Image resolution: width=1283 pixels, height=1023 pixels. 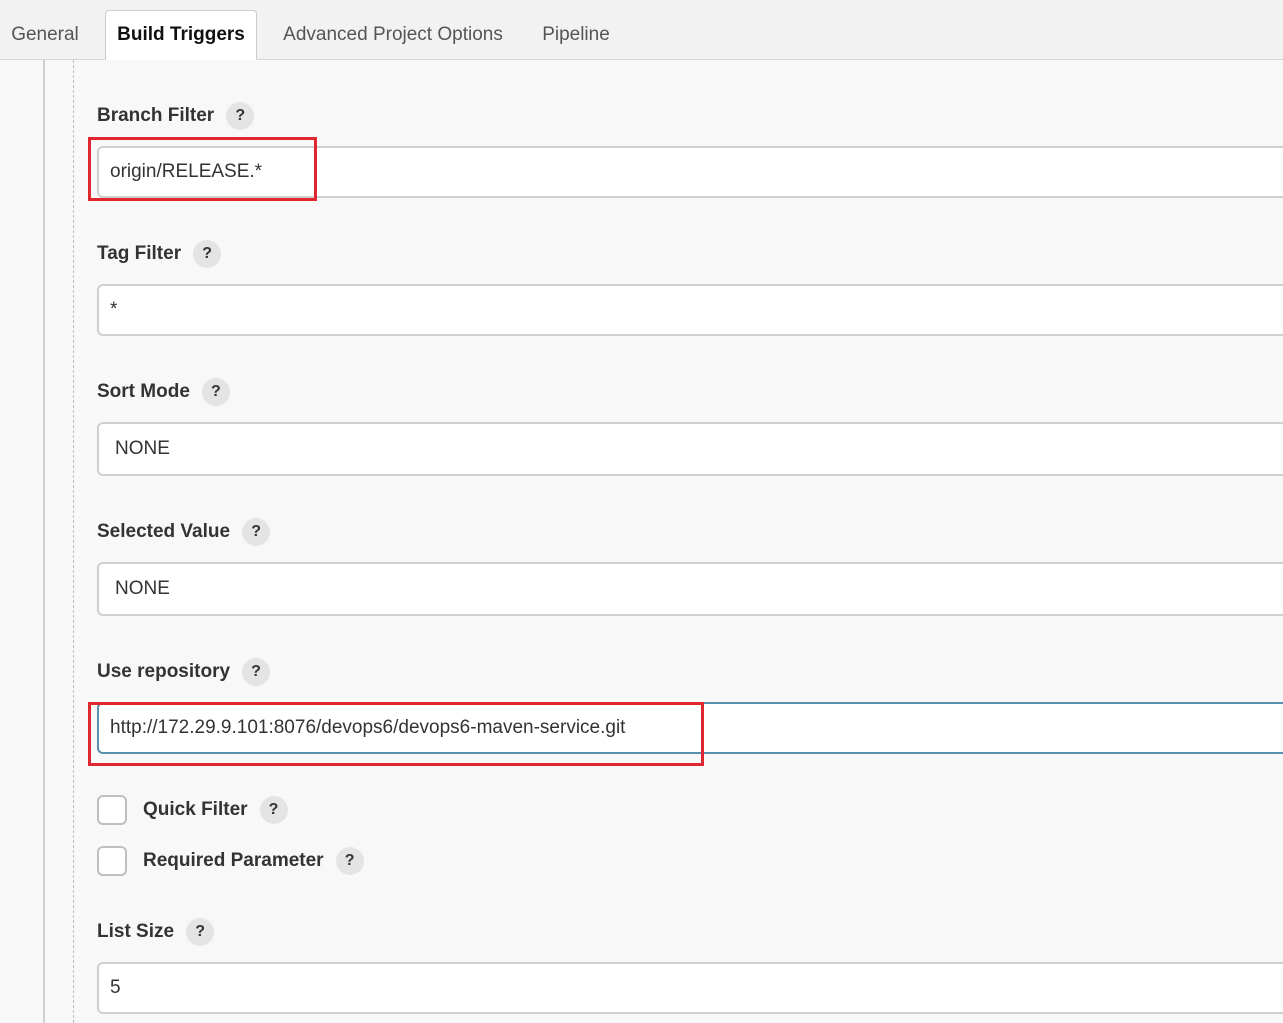 I want to click on sort-mode-label: Sort Mode, so click(x=143, y=391).